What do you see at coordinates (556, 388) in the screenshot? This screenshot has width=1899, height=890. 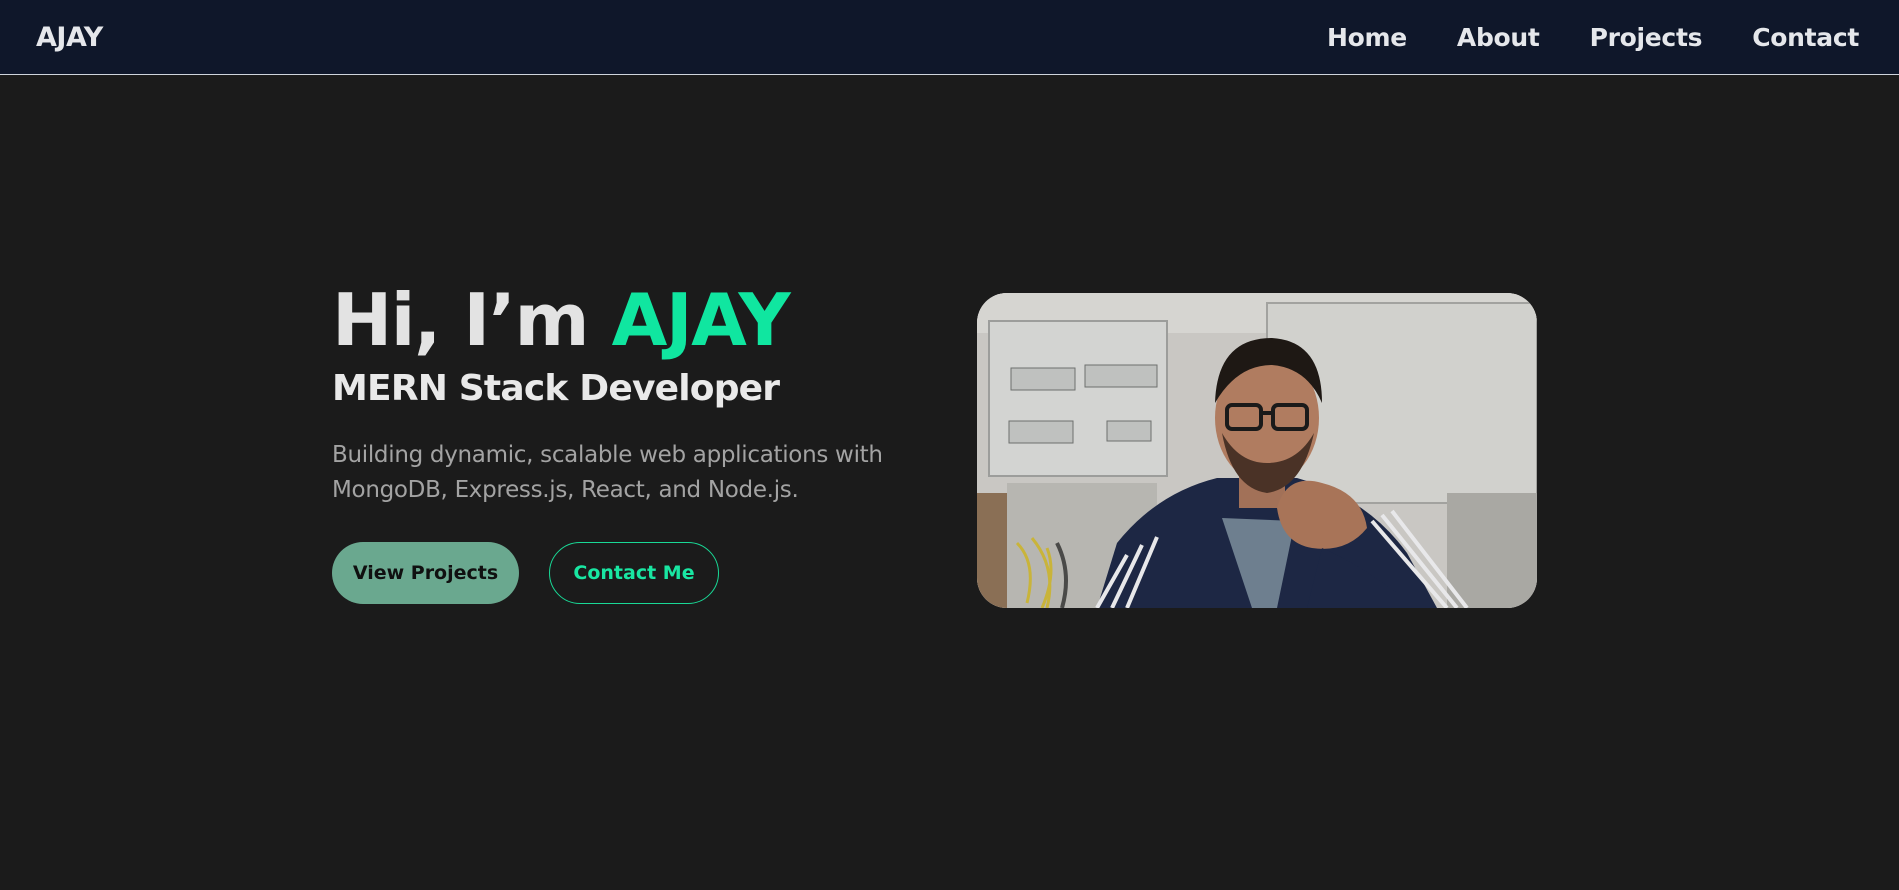 I see `hero-role: MERN Stack Developer` at bounding box center [556, 388].